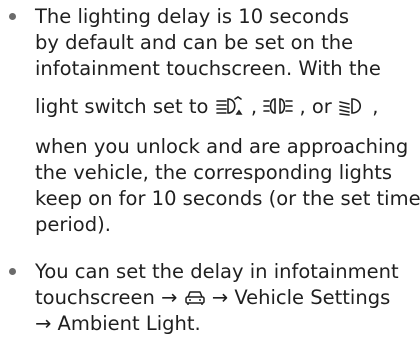 This screenshot has width=420, height=352. Describe the element at coordinates (192, 16) in the screenshot. I see `paragraph-line: The lighting delay is 10 seconds` at that location.